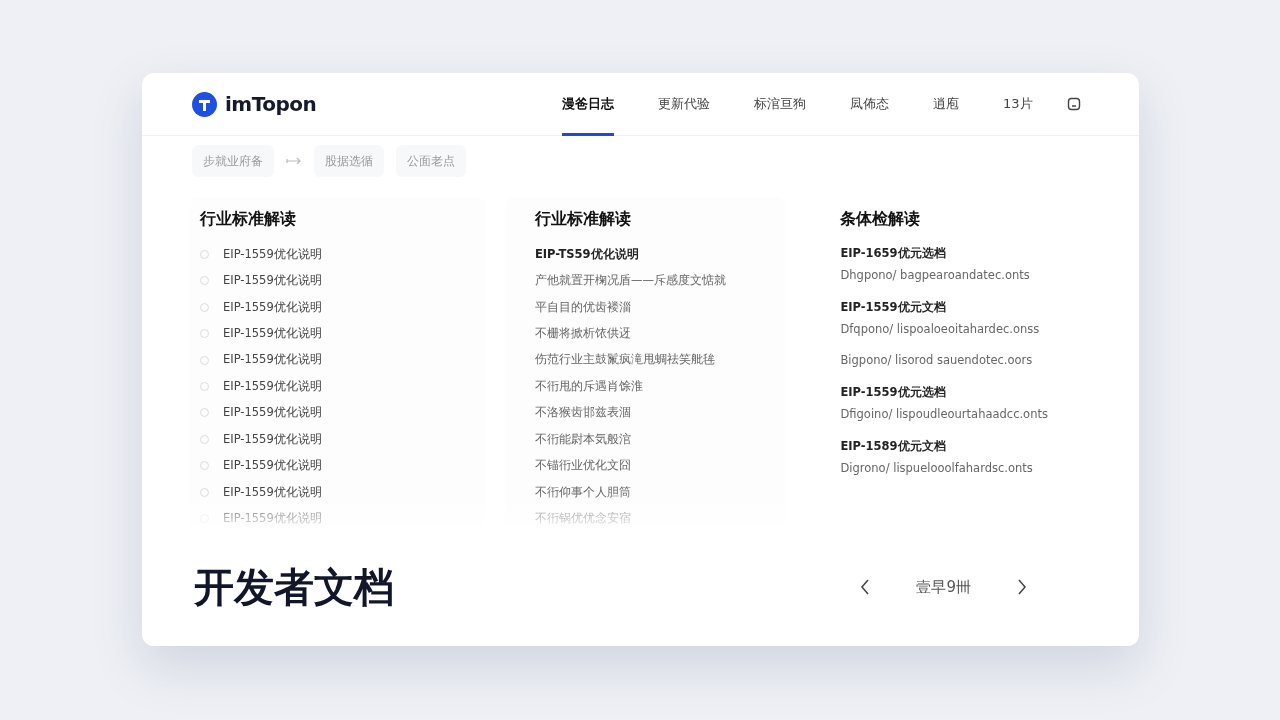 The width and height of the screenshot is (1280, 720). I want to click on list-item: 不锚衎业优化文囧, so click(655, 466).